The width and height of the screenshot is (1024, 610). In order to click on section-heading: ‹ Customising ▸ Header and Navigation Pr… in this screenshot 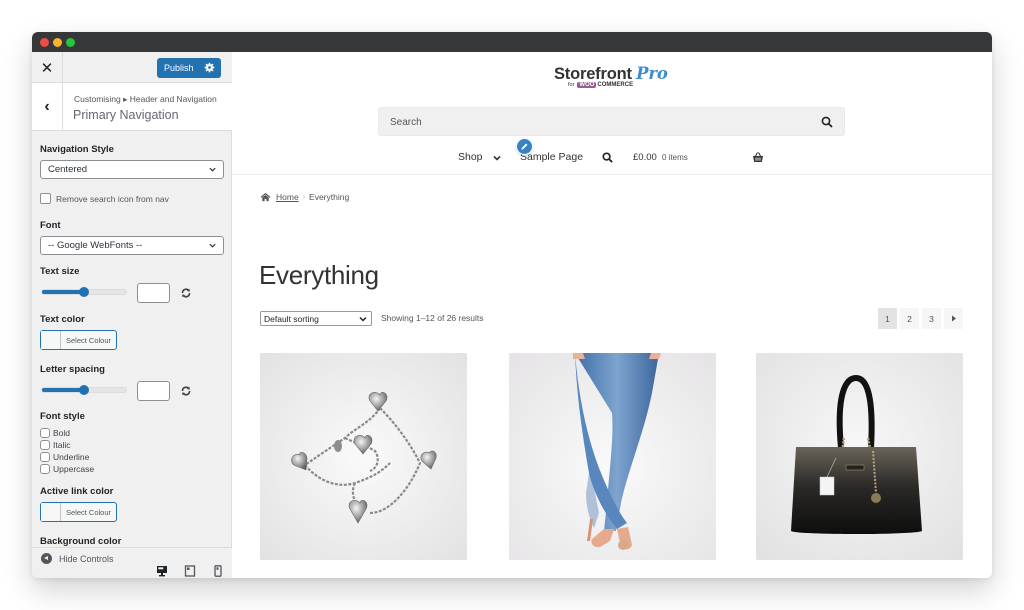, I will do `click(132, 107)`.